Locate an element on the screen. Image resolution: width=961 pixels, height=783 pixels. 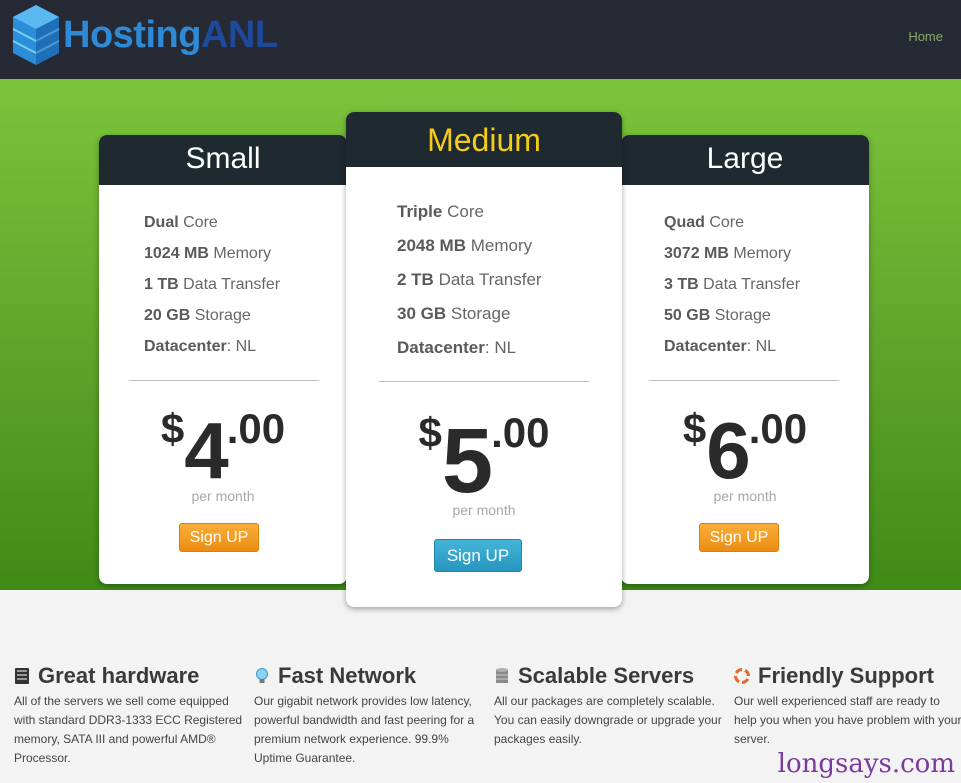
signup-button-medium: Sign UP is located at coordinates (478, 555).